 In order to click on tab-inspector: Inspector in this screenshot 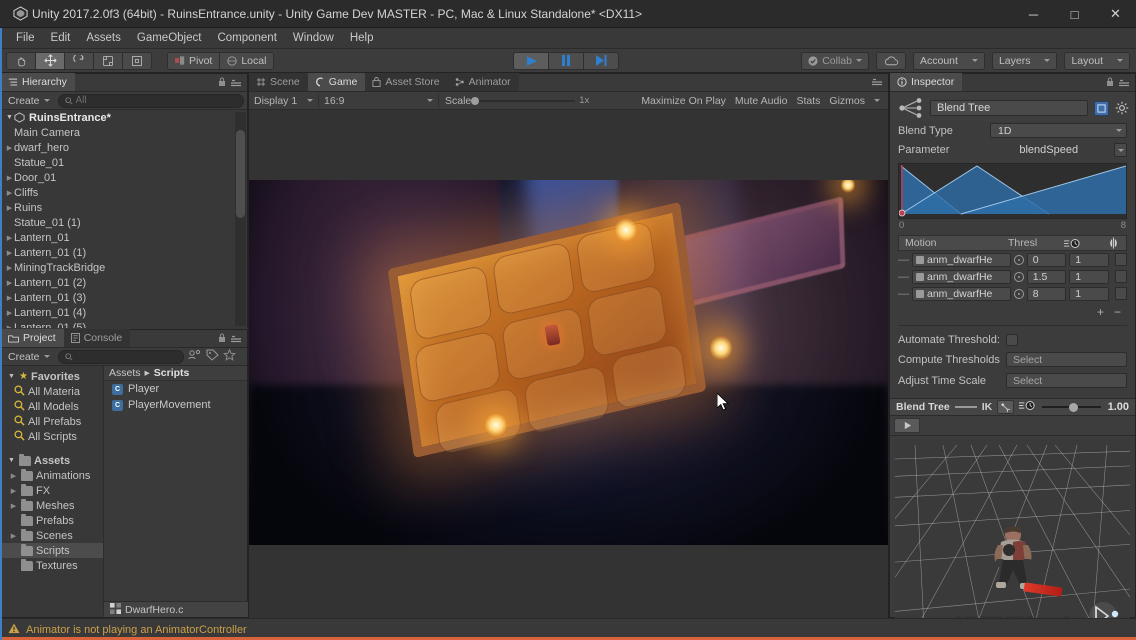, I will do `click(926, 82)`.